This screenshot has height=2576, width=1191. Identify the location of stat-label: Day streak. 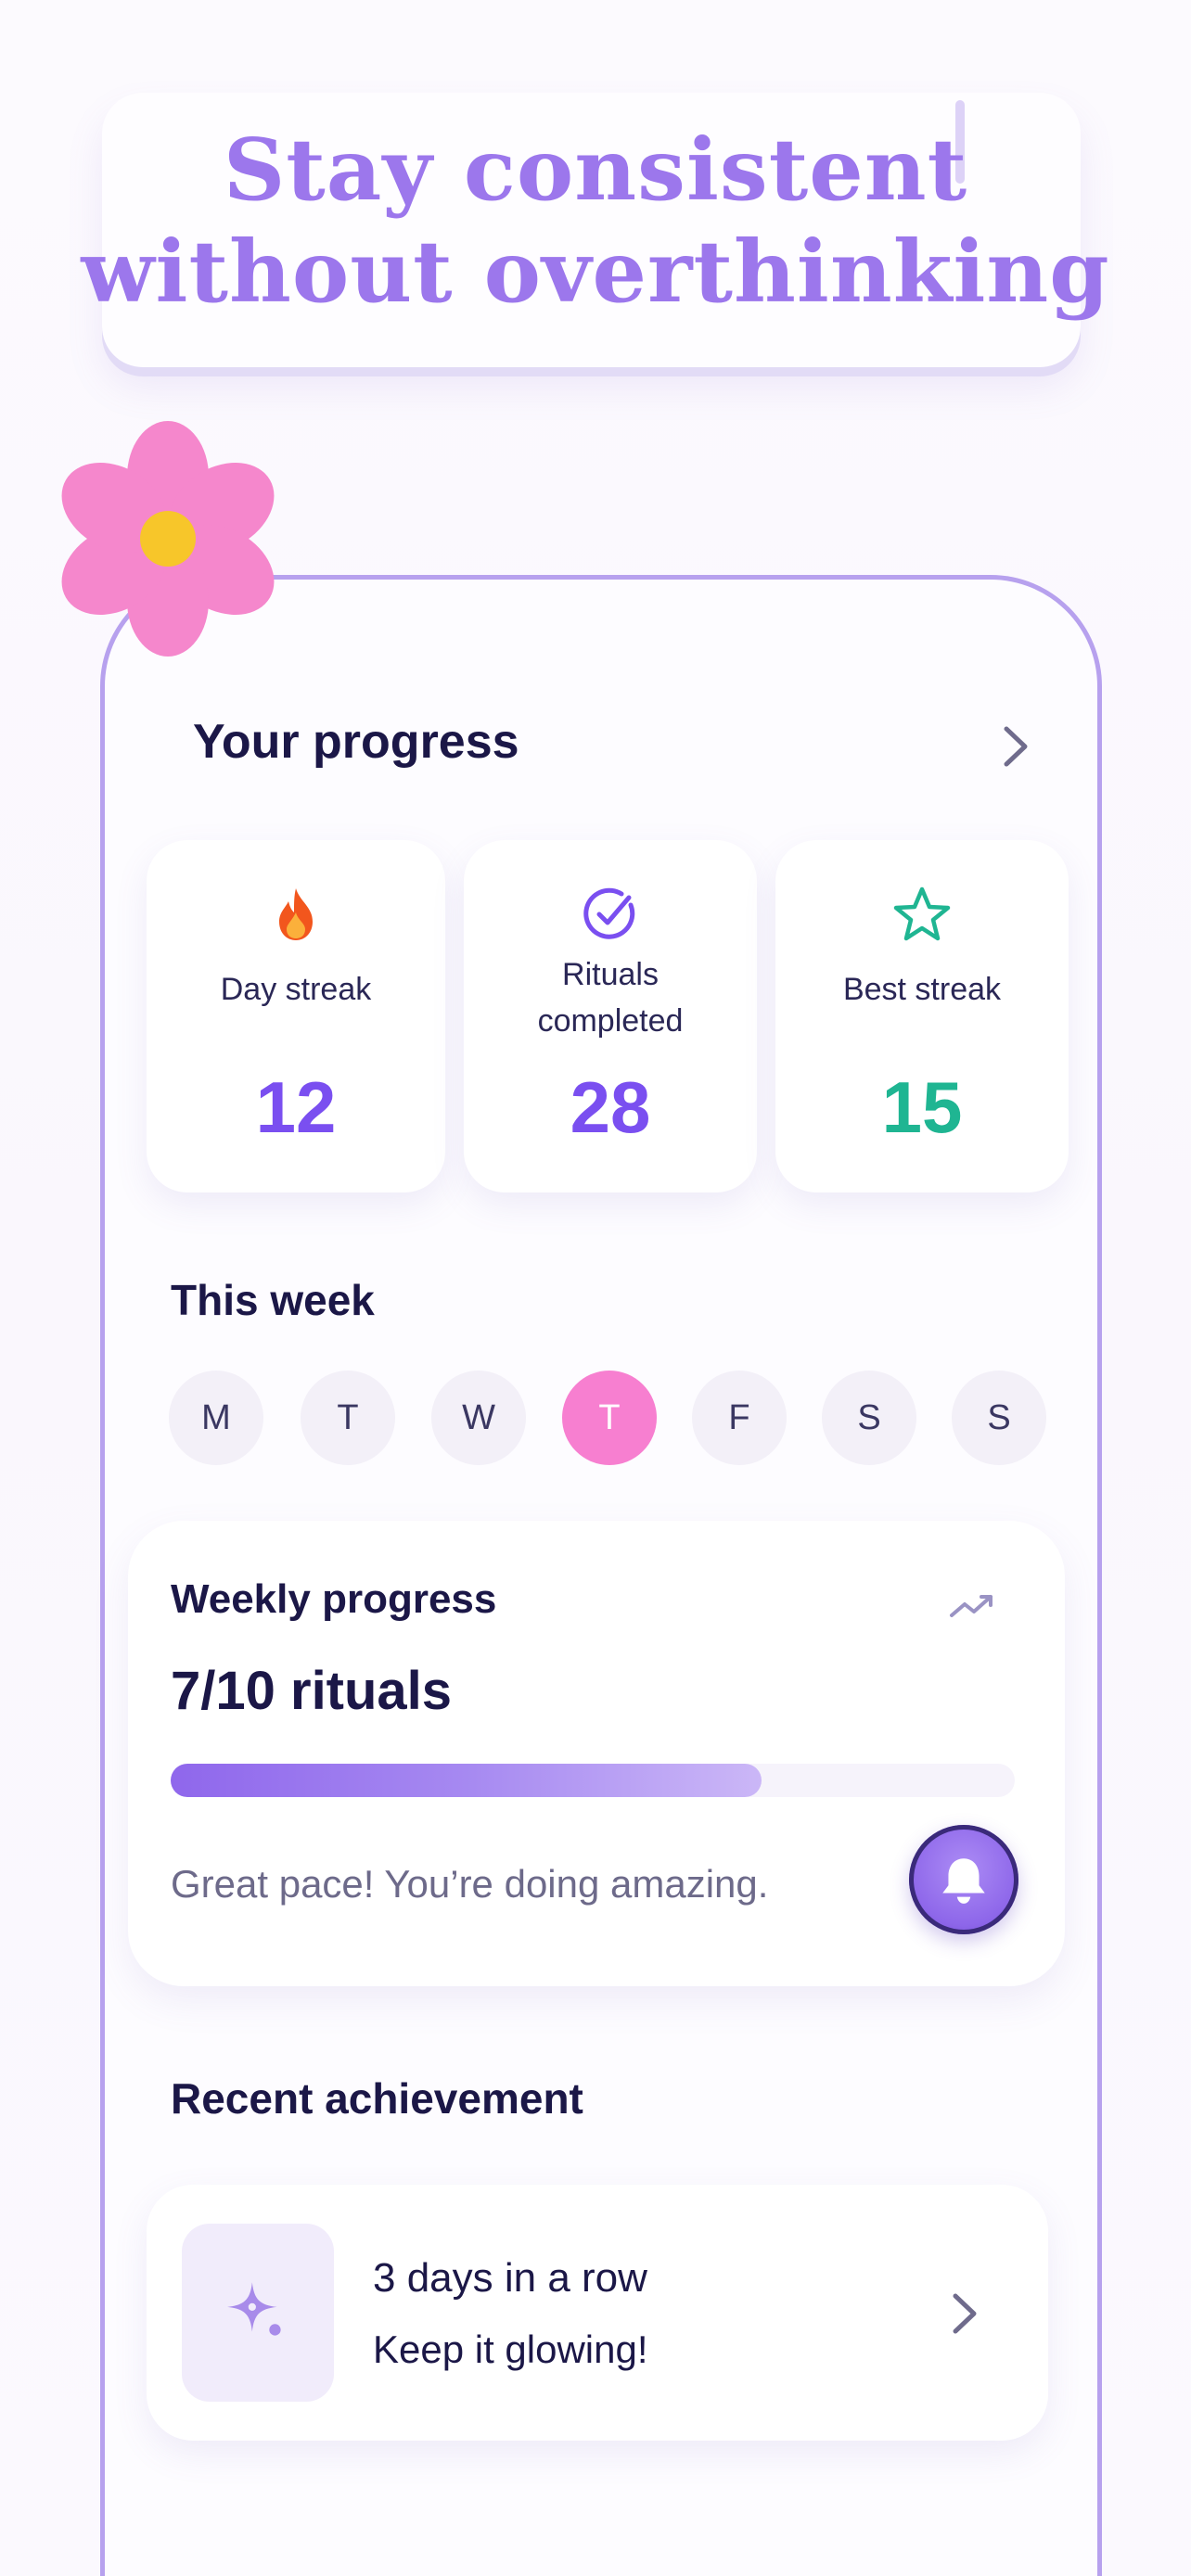
(296, 990).